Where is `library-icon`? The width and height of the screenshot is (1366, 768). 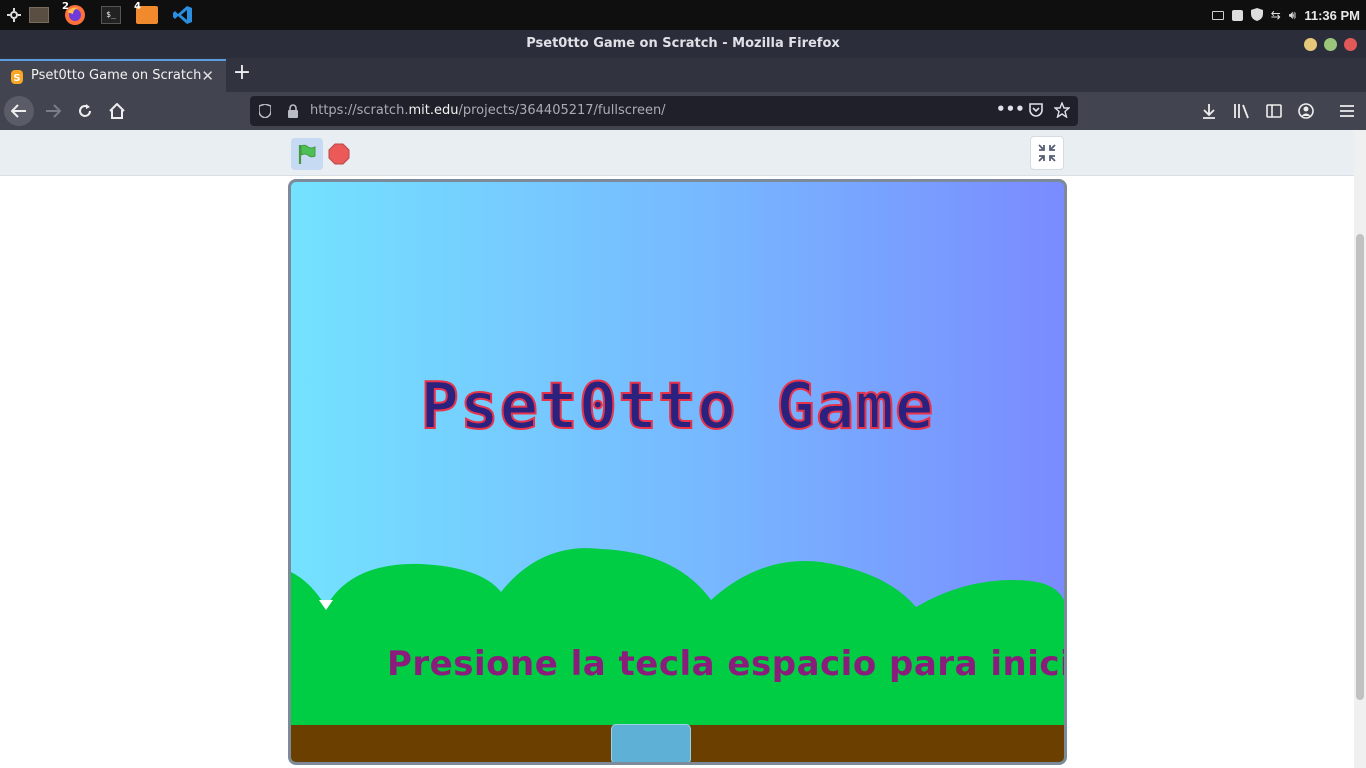
library-icon is located at coordinates (1242, 111).